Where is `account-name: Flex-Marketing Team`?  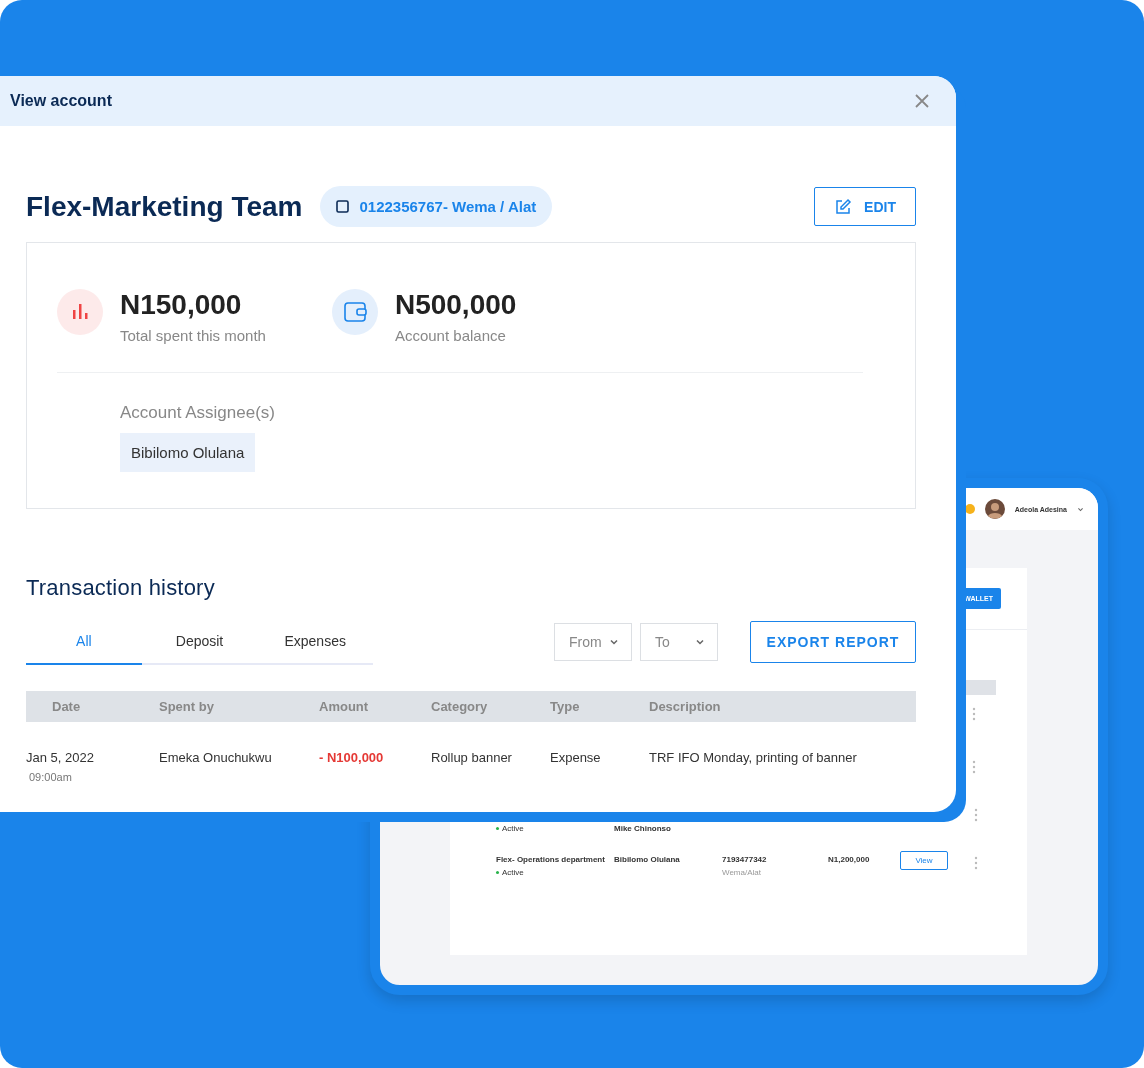
account-name: Flex-Marketing Team is located at coordinates (164, 206).